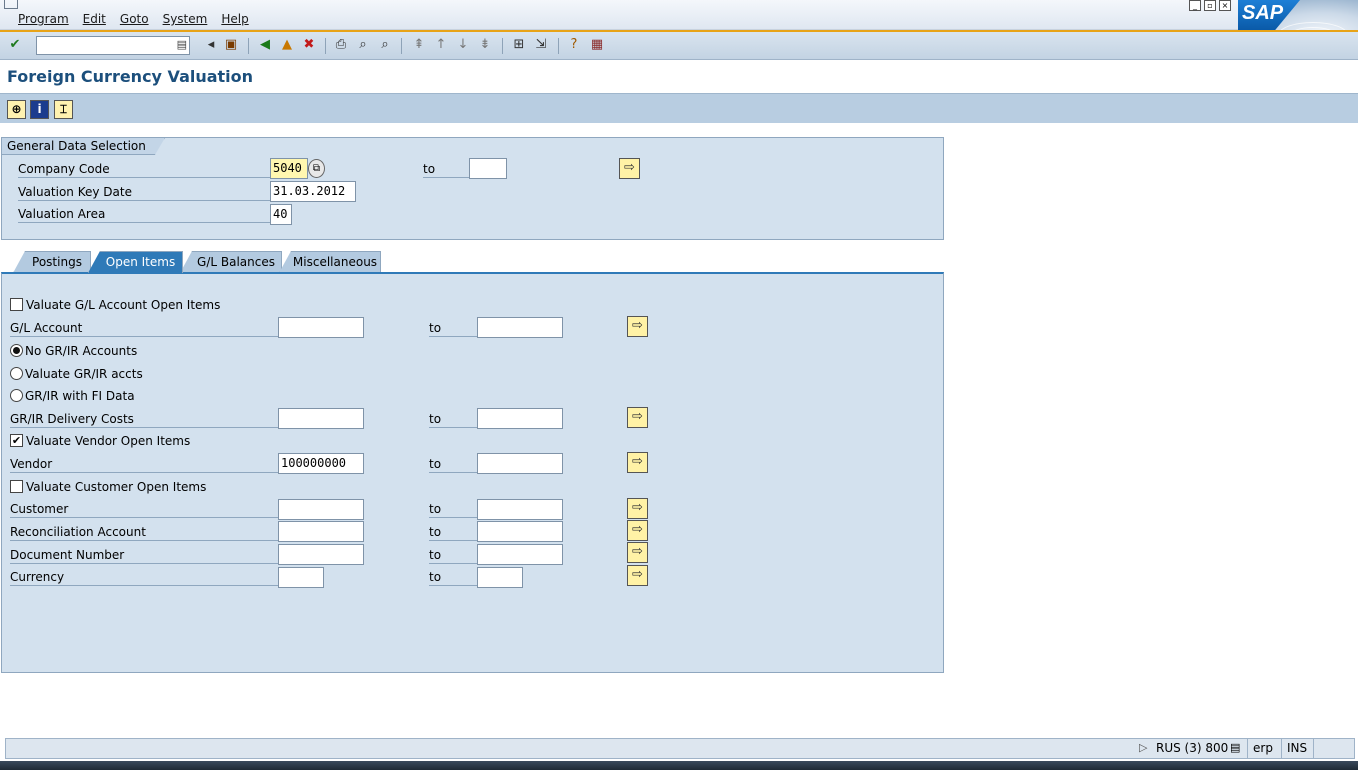 The width and height of the screenshot is (1358, 770). I want to click on window-controls: _ ▫ ×, so click(1210, 5).